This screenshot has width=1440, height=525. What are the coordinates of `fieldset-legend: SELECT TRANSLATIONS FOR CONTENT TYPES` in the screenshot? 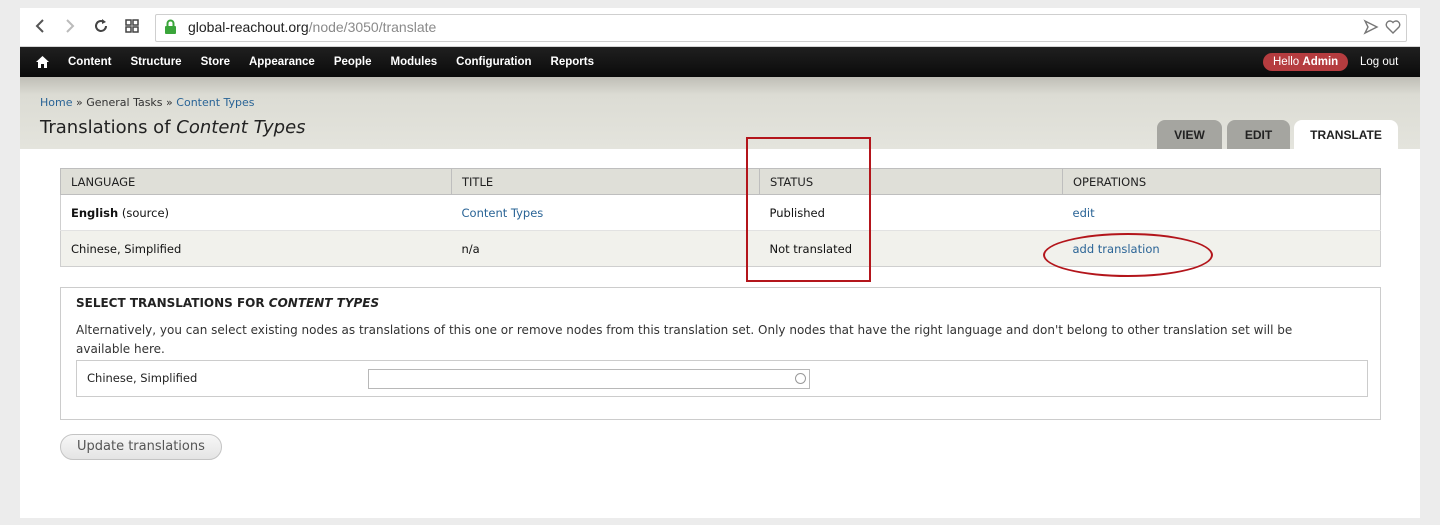 It's located at (227, 303).